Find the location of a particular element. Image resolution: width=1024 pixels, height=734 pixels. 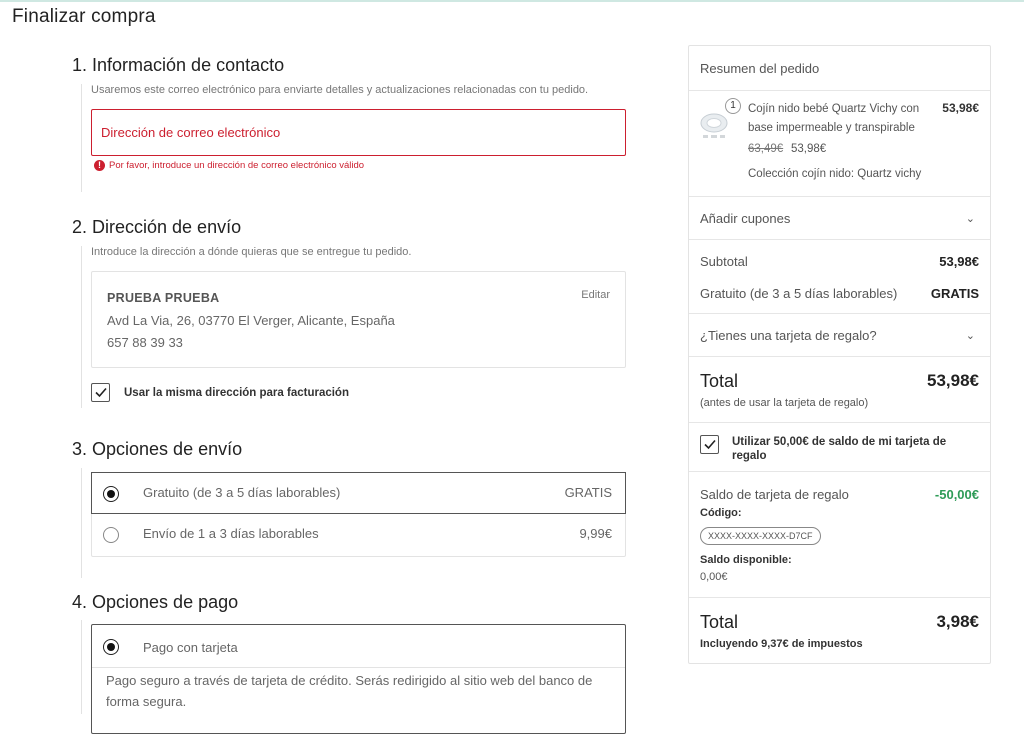

page-title: Finalizar compra is located at coordinates (84, 16).